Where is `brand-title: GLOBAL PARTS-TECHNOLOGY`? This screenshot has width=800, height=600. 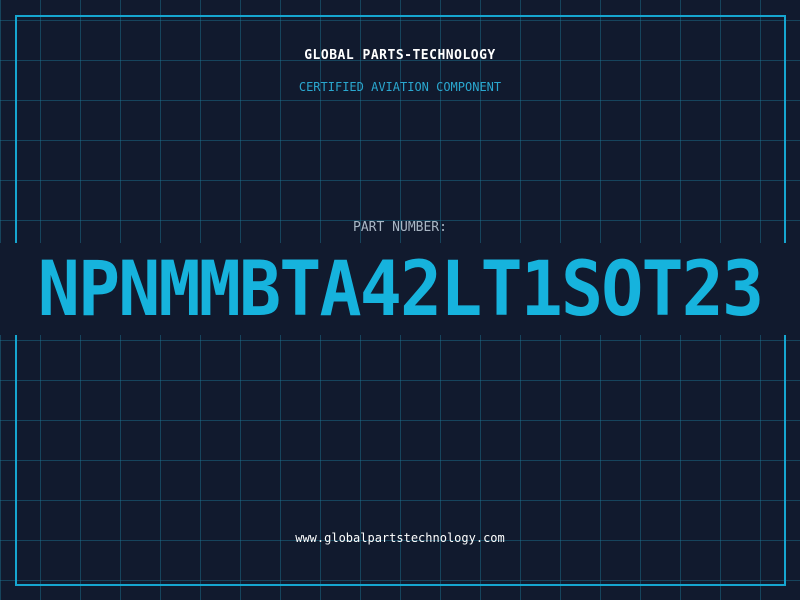 brand-title: GLOBAL PARTS-TECHNOLOGY is located at coordinates (400, 55).